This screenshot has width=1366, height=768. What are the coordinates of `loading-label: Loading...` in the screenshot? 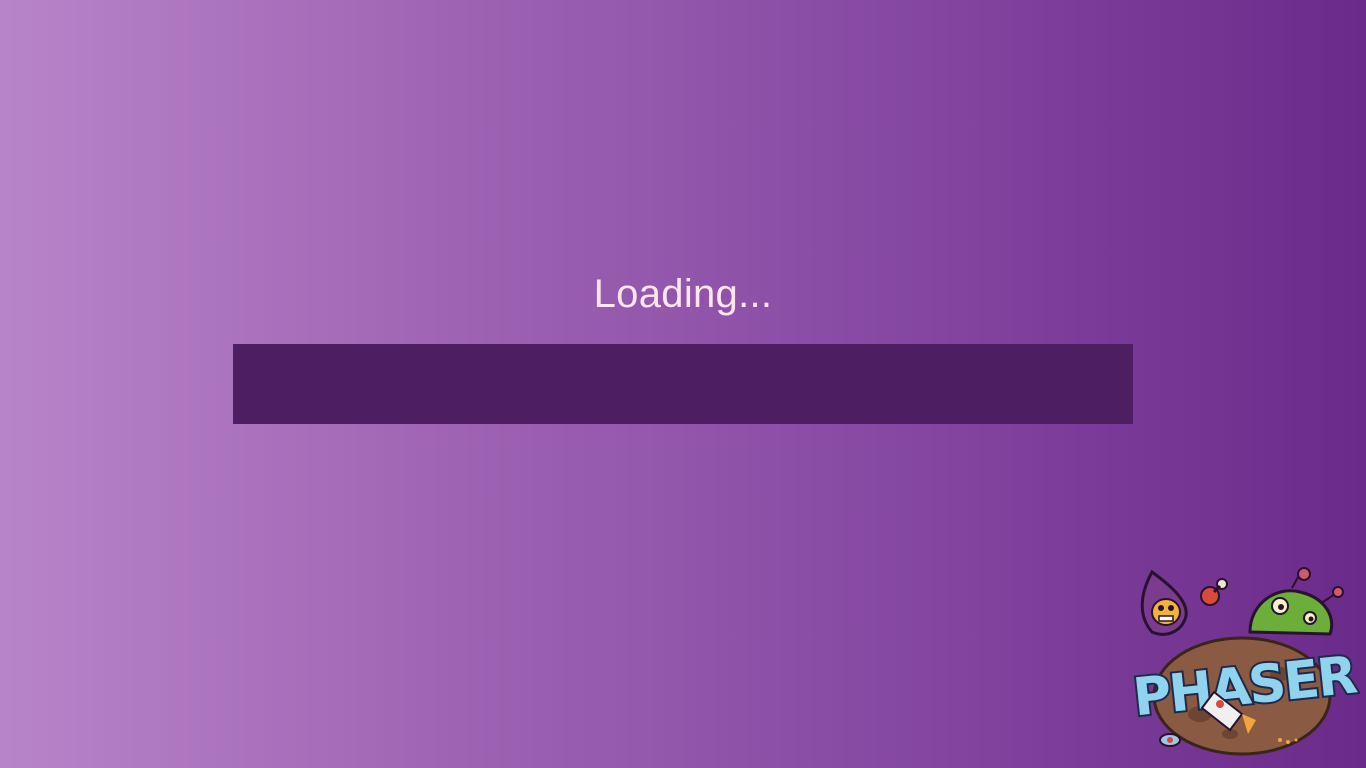 It's located at (683, 294).